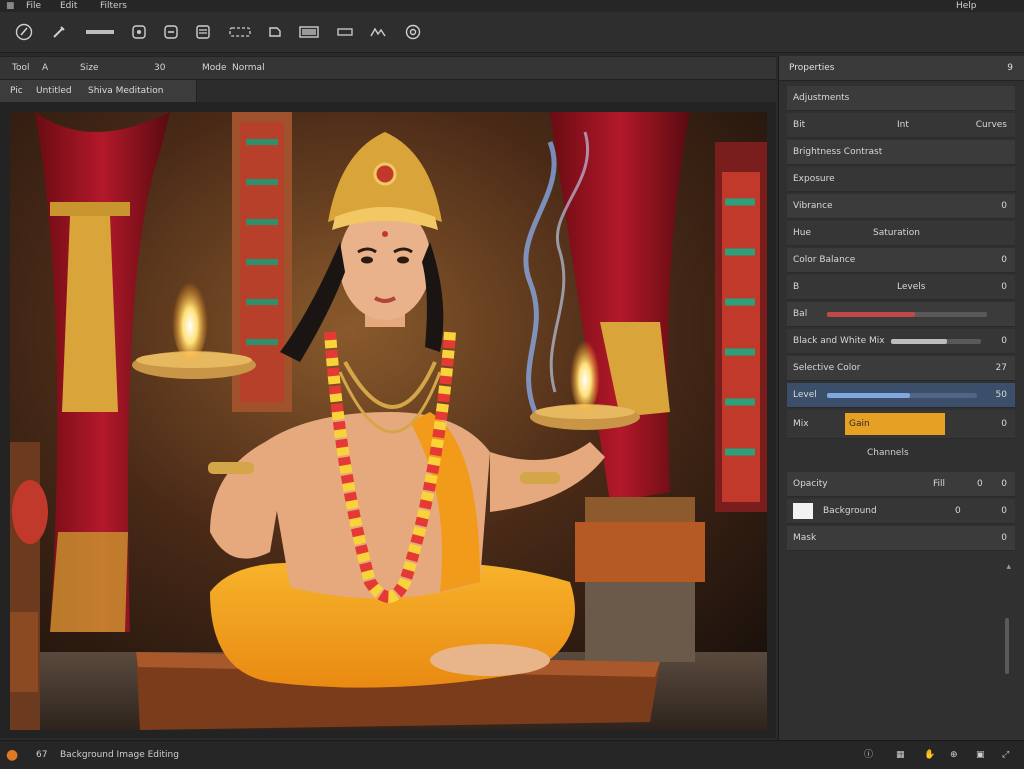 The image size is (1024, 769). What do you see at coordinates (802, 233) in the screenshot?
I see `row-label: Hue` at bounding box center [802, 233].